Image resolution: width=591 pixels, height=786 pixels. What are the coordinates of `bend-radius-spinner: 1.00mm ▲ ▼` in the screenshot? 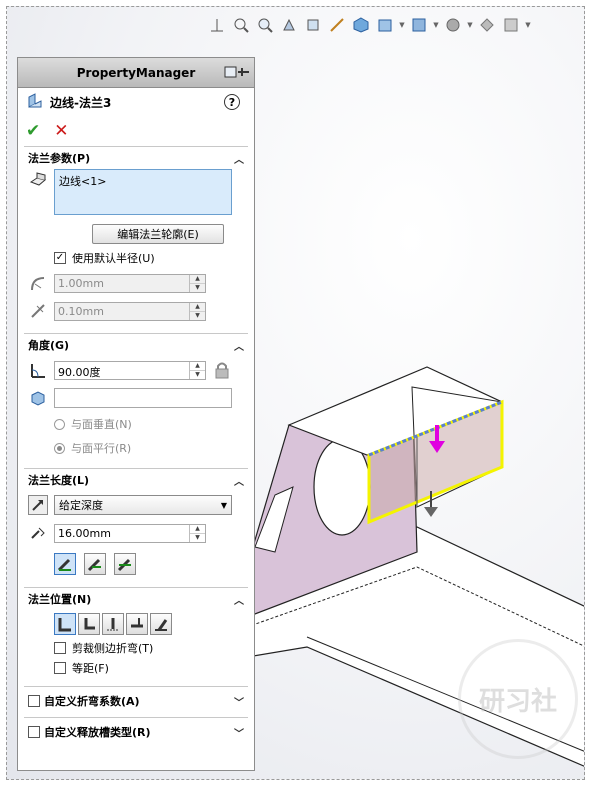 It's located at (130, 283).